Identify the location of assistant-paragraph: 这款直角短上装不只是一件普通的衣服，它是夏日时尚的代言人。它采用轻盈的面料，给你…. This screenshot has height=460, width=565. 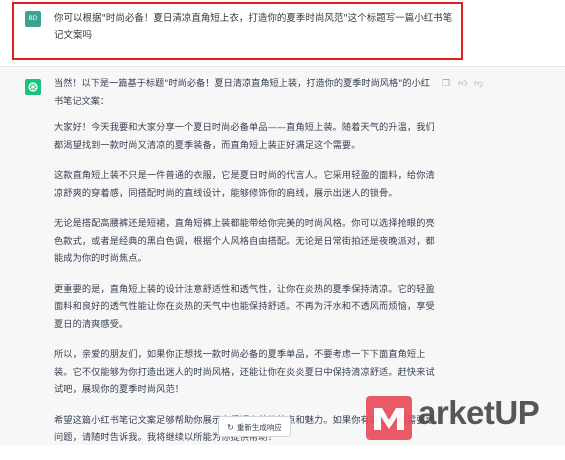
(244, 184).